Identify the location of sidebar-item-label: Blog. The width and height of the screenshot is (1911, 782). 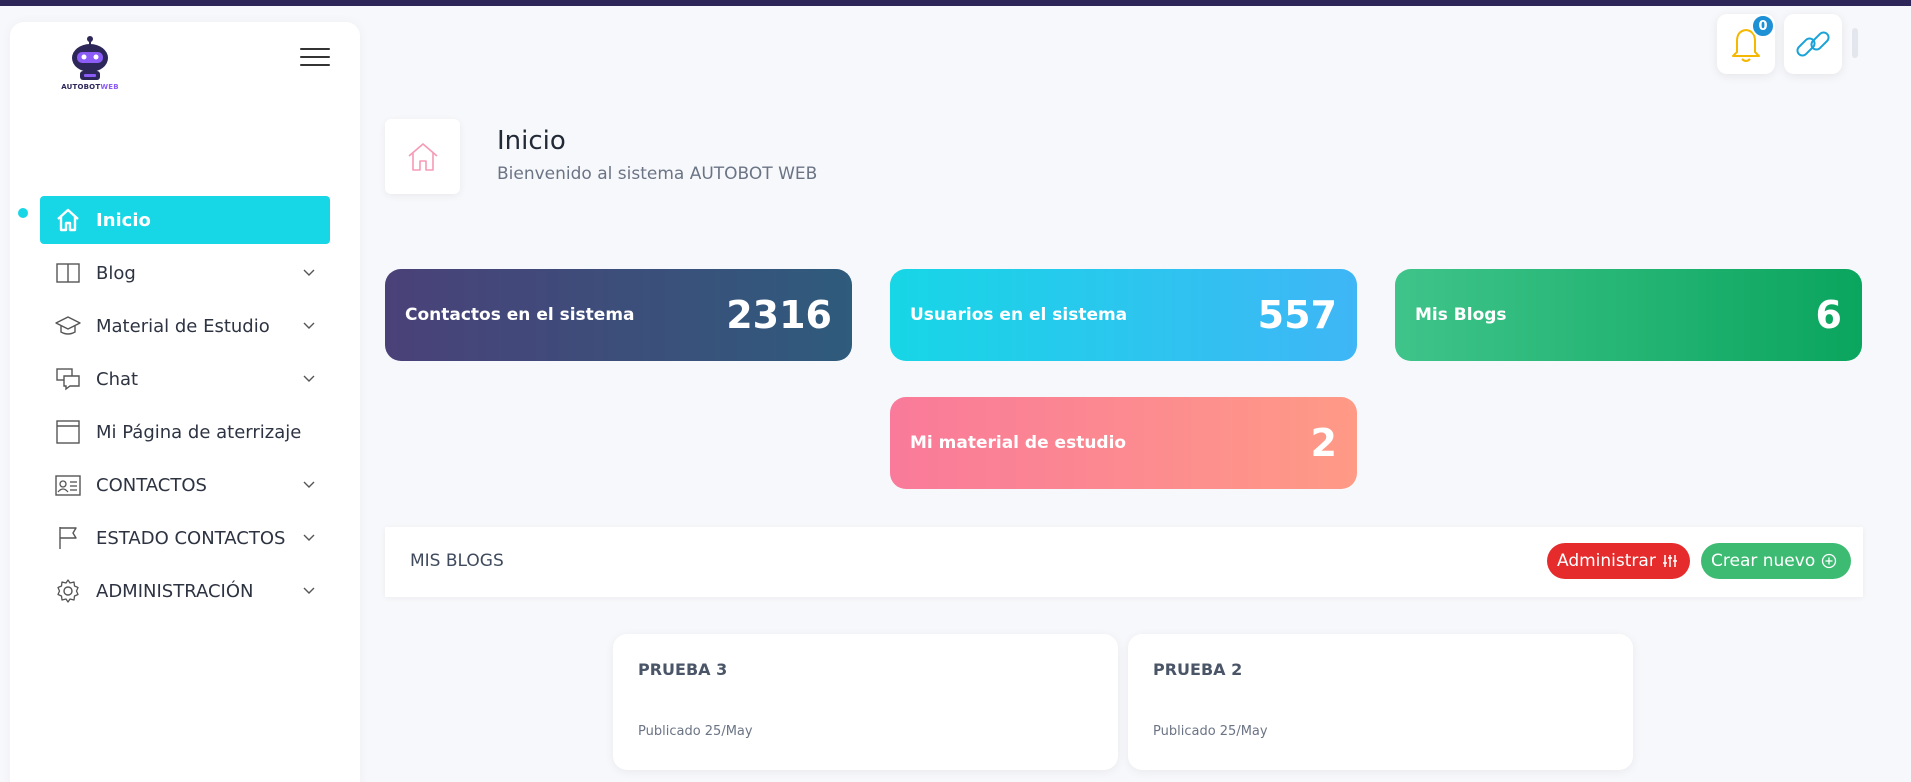
(116, 273).